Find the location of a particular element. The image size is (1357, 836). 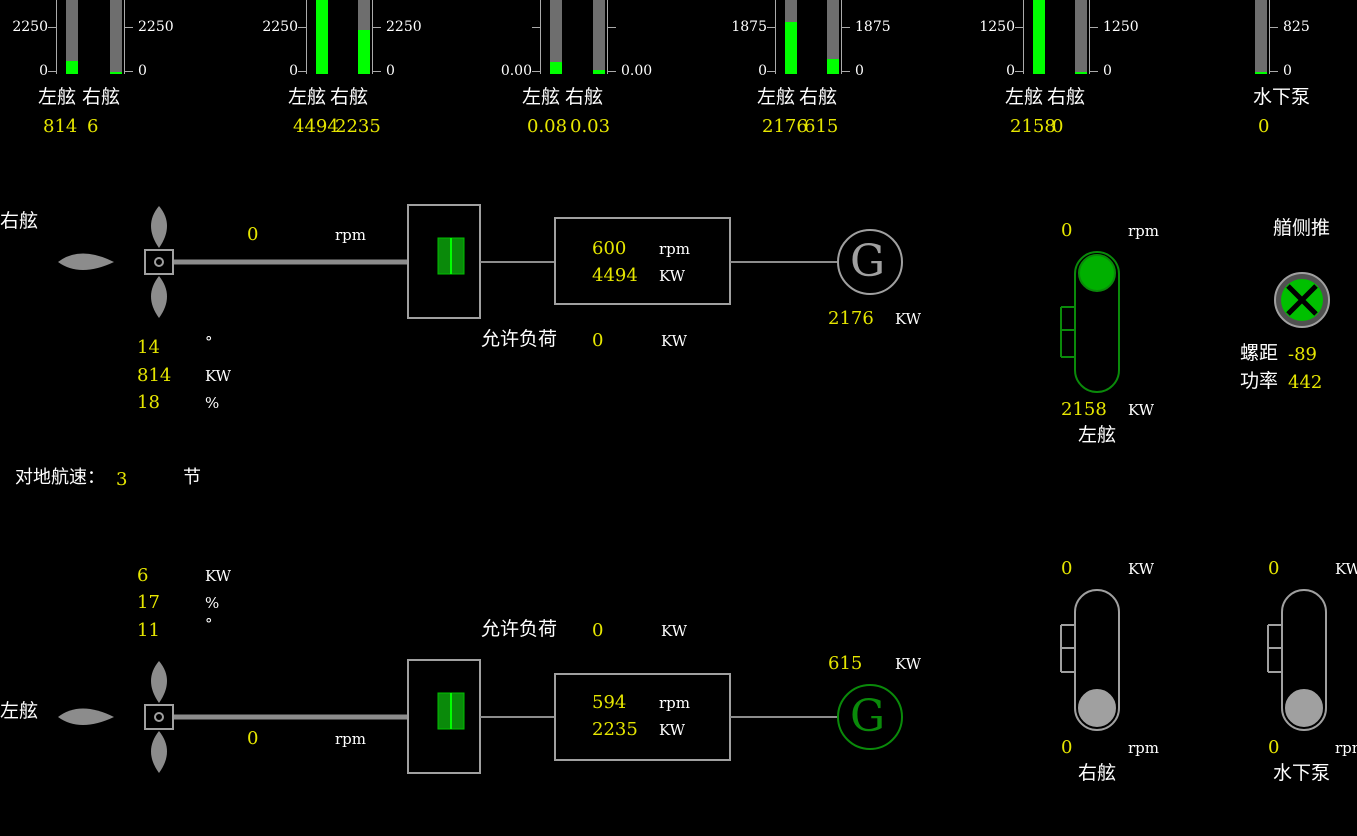

starboard-shaft-rpm-unit: rpm is located at coordinates (350, 235).